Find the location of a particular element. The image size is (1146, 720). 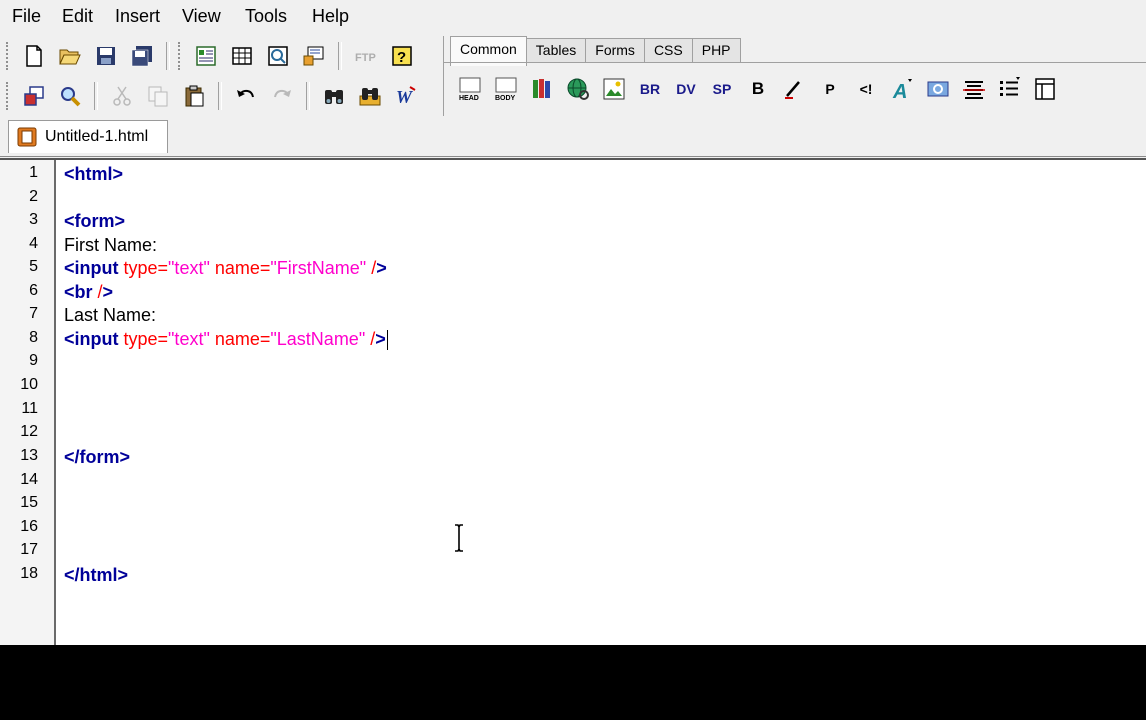

table-button is located at coordinates (242, 56).